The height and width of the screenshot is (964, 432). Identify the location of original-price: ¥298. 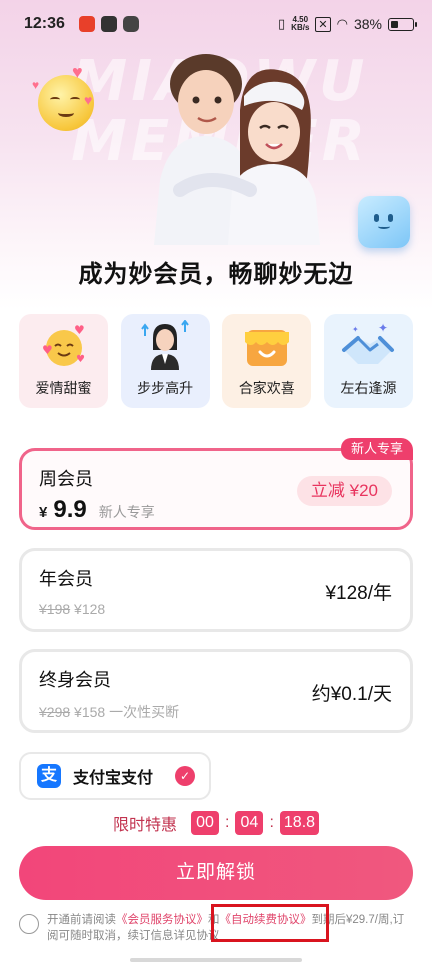
(55, 712).